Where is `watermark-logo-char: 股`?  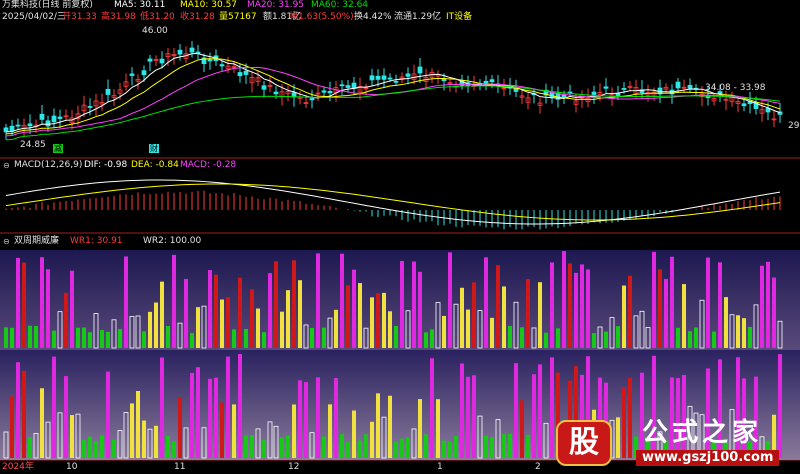
watermark-logo-char: 股 is located at coordinates (584, 442).